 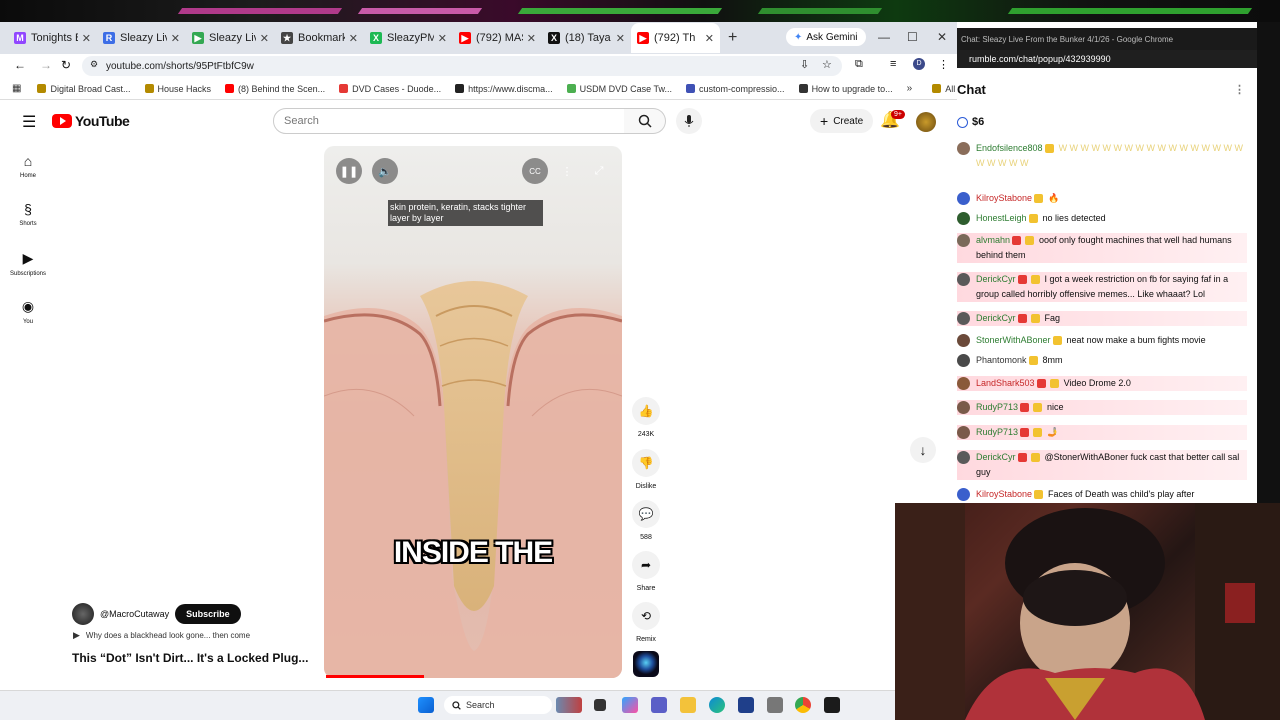 What do you see at coordinates (208, 614) in the screenshot?
I see `subscribe-button: Subscribe` at bounding box center [208, 614].